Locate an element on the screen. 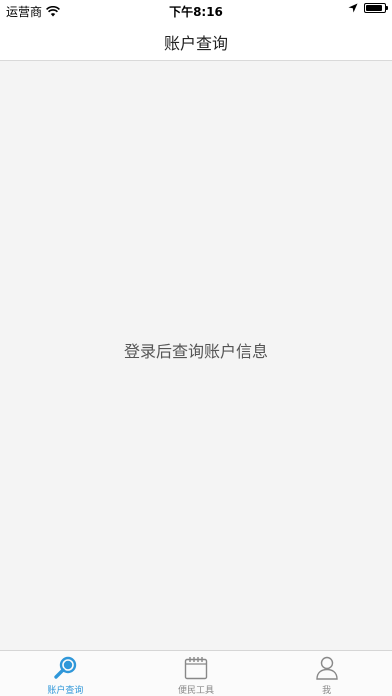 The height and width of the screenshot is (696, 392). battery-fill is located at coordinates (374, 8).